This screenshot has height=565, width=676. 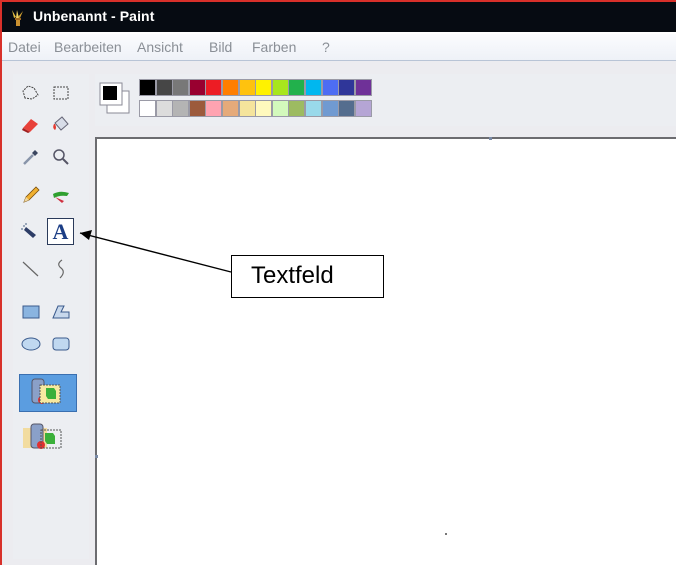 I want to click on ellipse-icon, so click(x=30, y=343).